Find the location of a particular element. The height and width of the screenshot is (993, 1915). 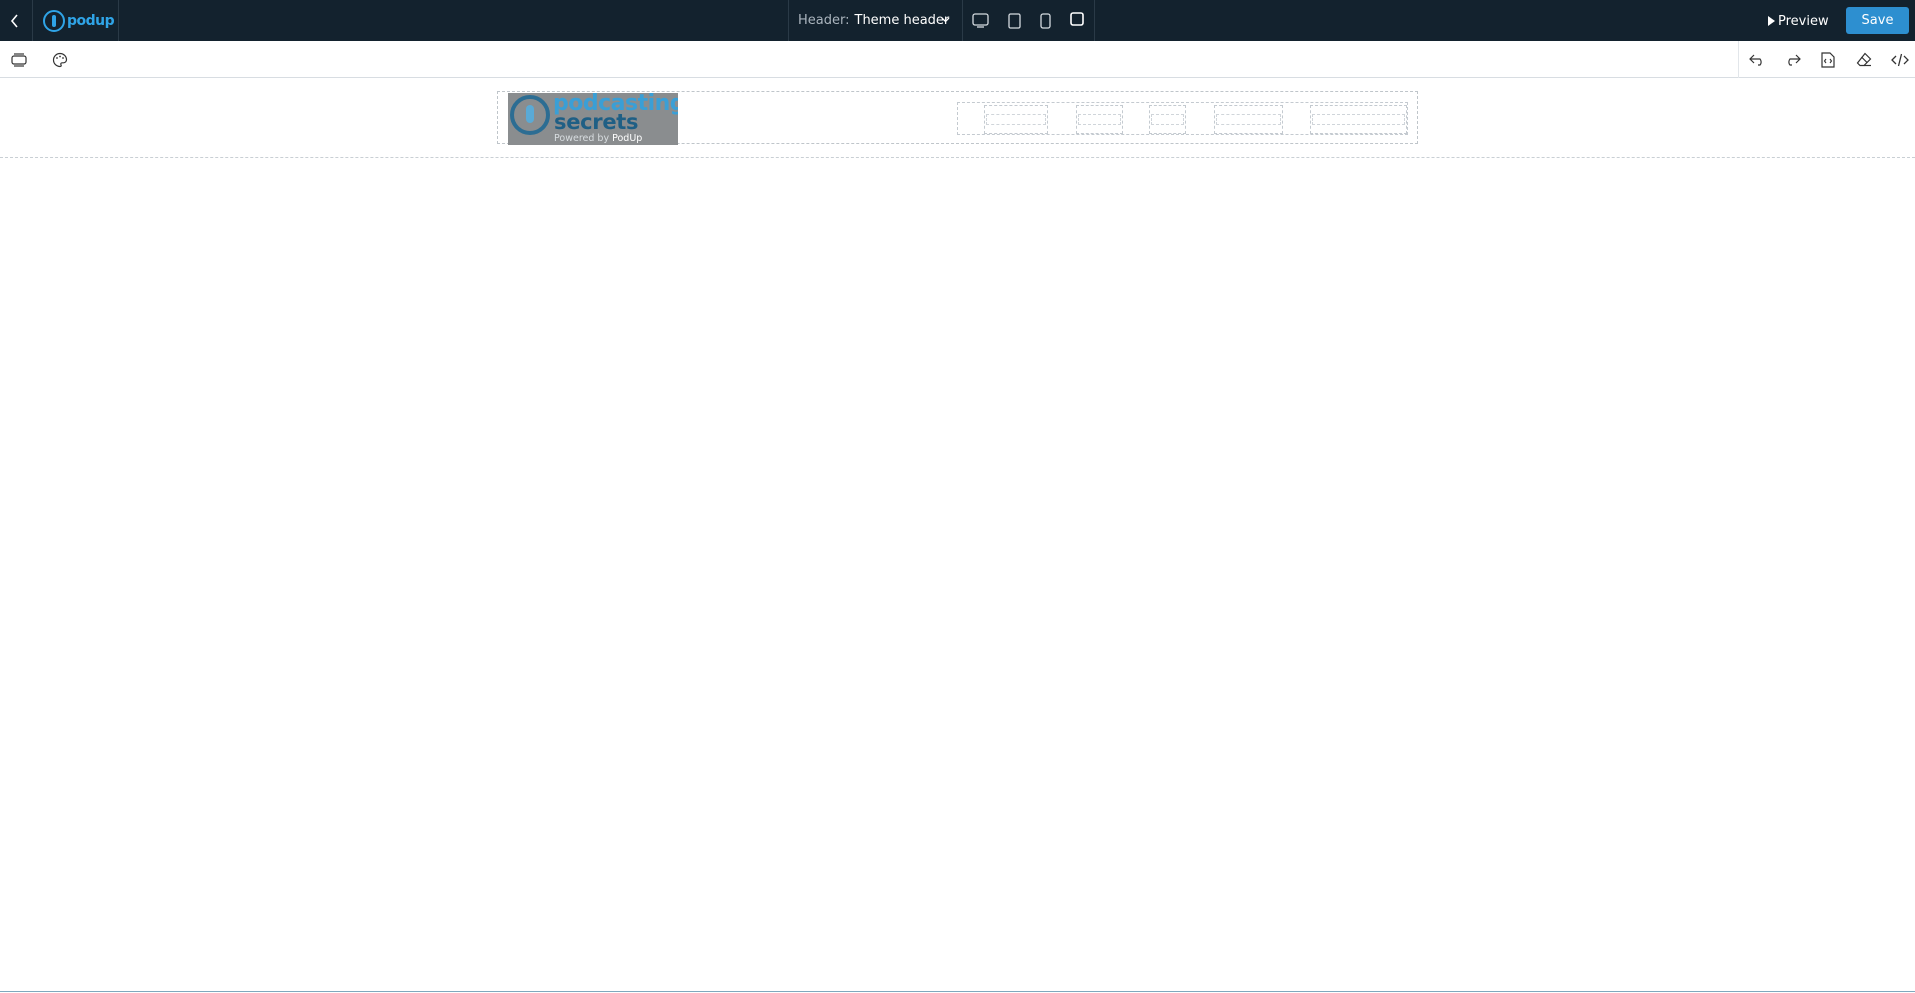

redo-icon is located at coordinates (1794, 60).